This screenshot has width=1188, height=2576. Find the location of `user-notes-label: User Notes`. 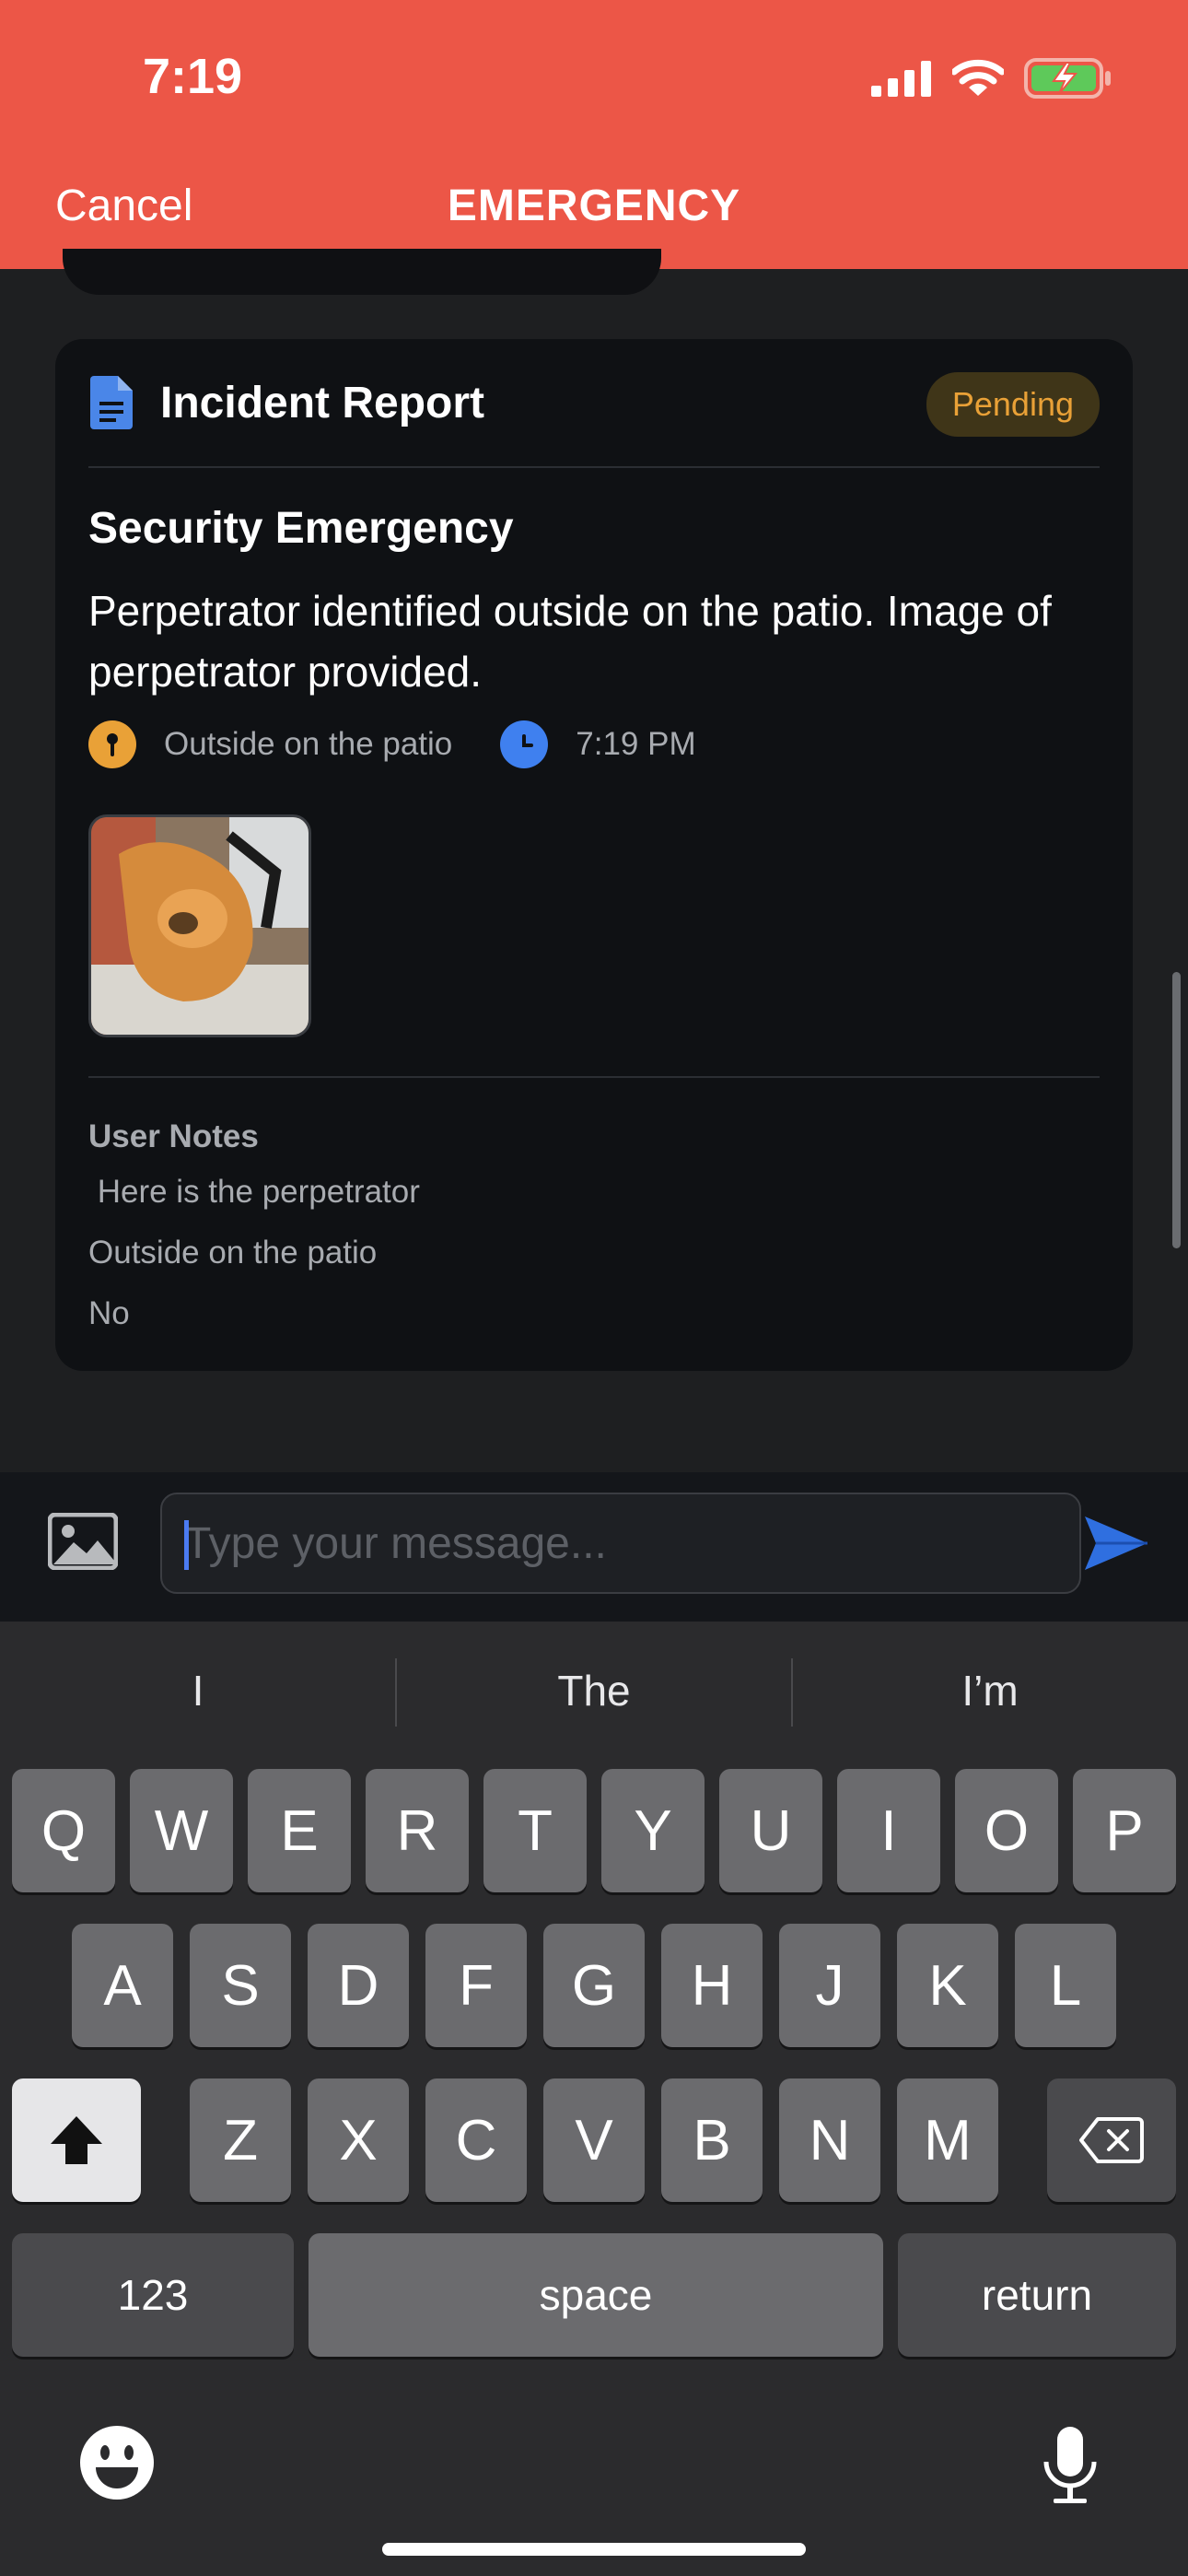

user-notes-label: User Notes is located at coordinates (173, 1136).